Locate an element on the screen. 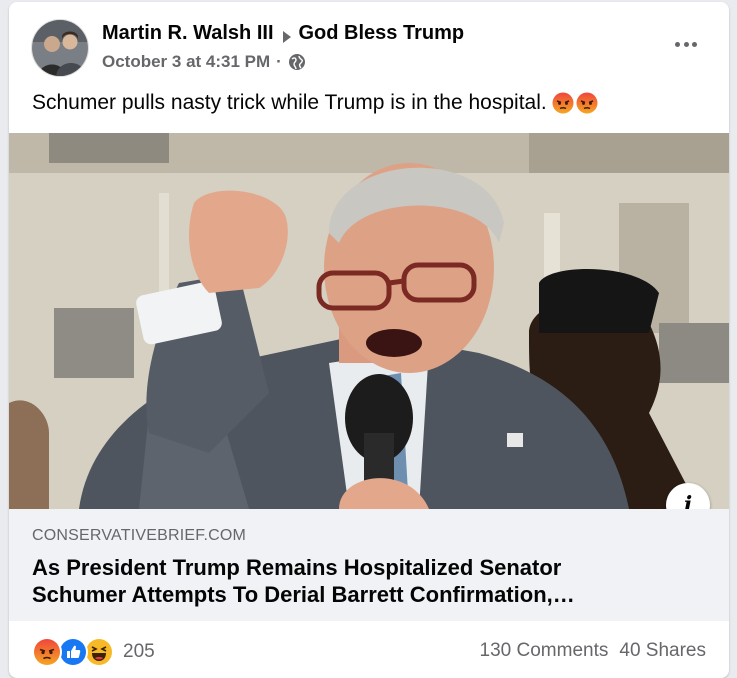 The width and height of the screenshot is (737, 678). author-line: Martin R. Walsh III God Bless Trump is located at coordinates (283, 33).